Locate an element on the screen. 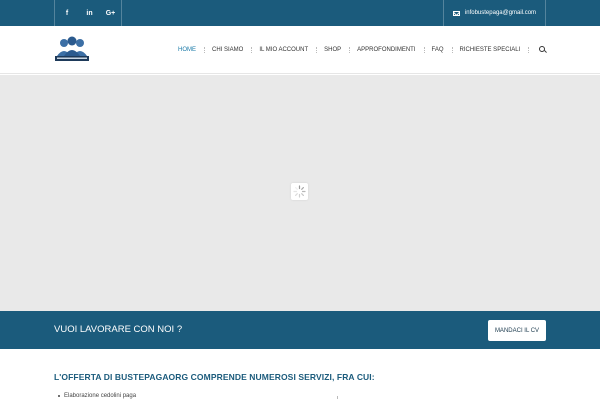 The image size is (600, 400). search-button is located at coordinates (542, 50).